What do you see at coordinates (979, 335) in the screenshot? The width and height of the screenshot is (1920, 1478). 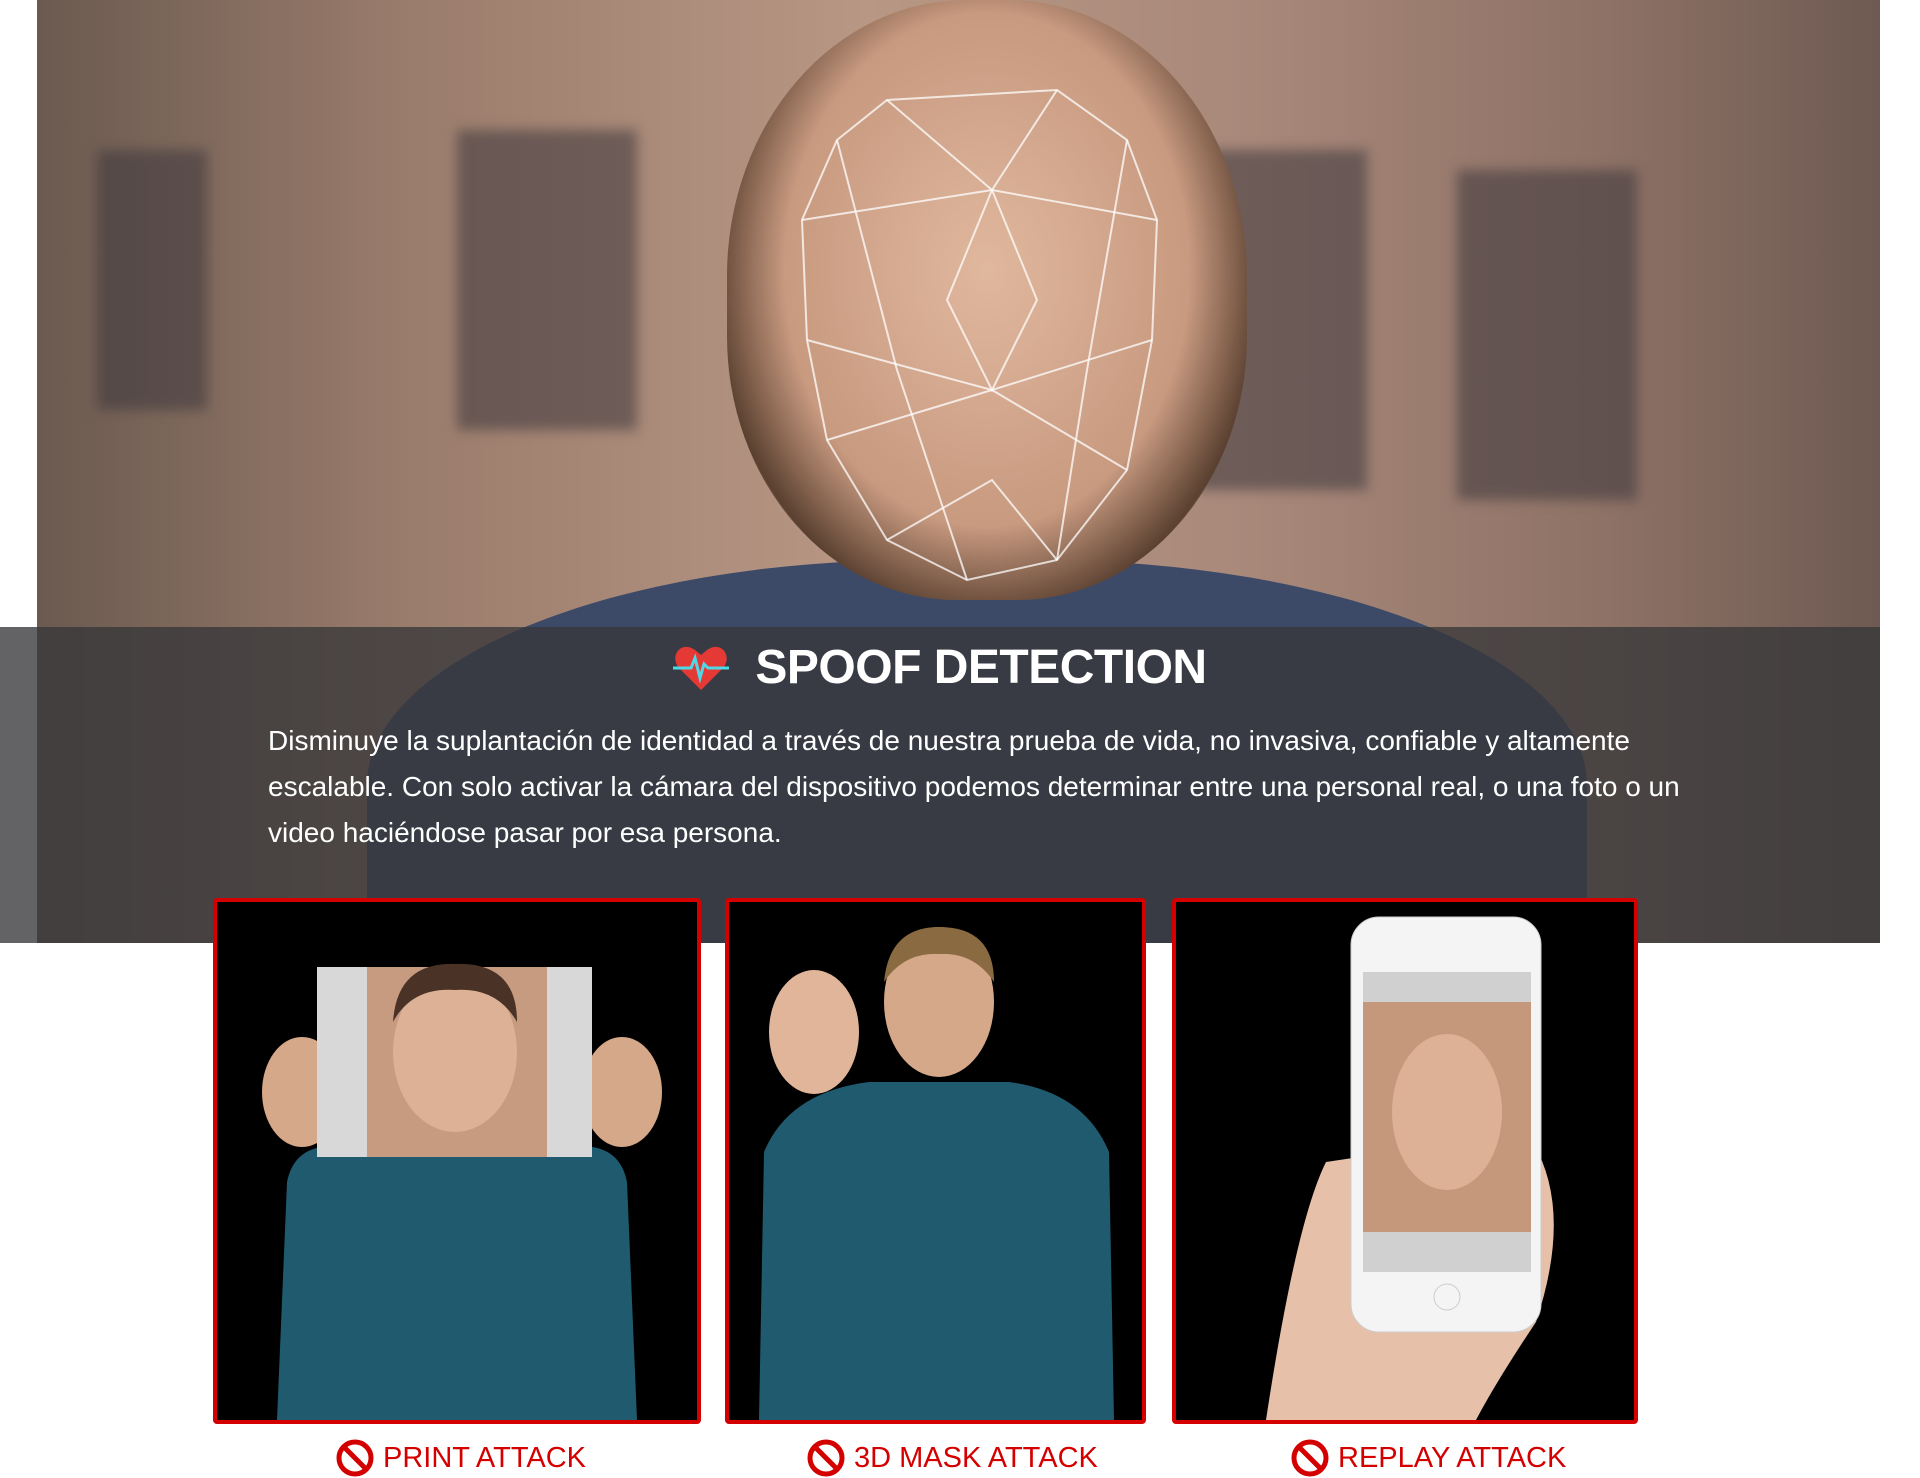 I see `face-mesh-overlay` at bounding box center [979, 335].